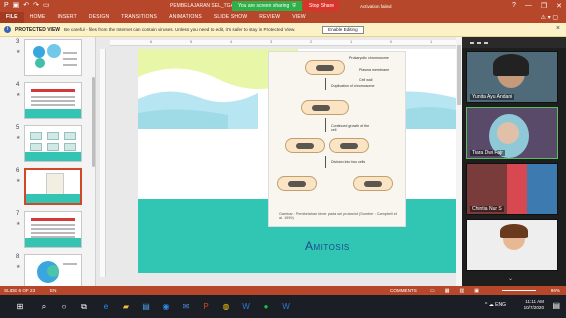 This screenshot has width=566, height=318. Describe the element at coordinates (432, 291) in the screenshot. I see `normal-view-icon: ▭` at that location.